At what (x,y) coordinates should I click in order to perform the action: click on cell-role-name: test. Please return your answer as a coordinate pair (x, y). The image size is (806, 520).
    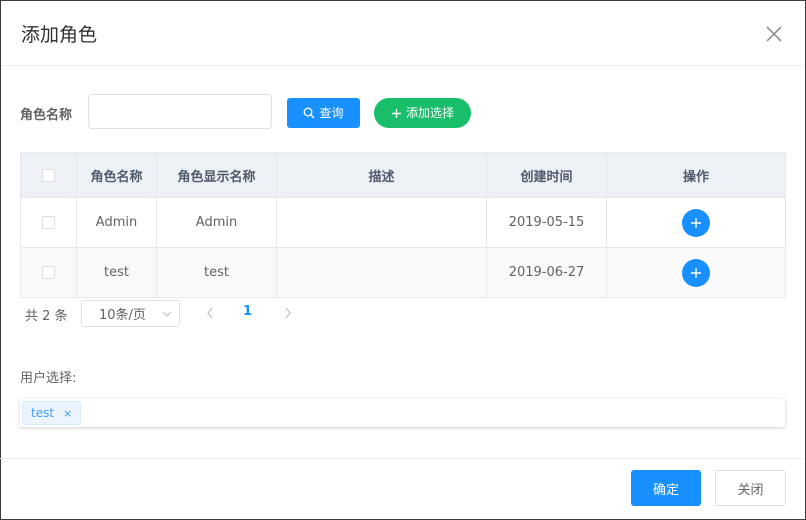
    Looking at the image, I should click on (116, 272).